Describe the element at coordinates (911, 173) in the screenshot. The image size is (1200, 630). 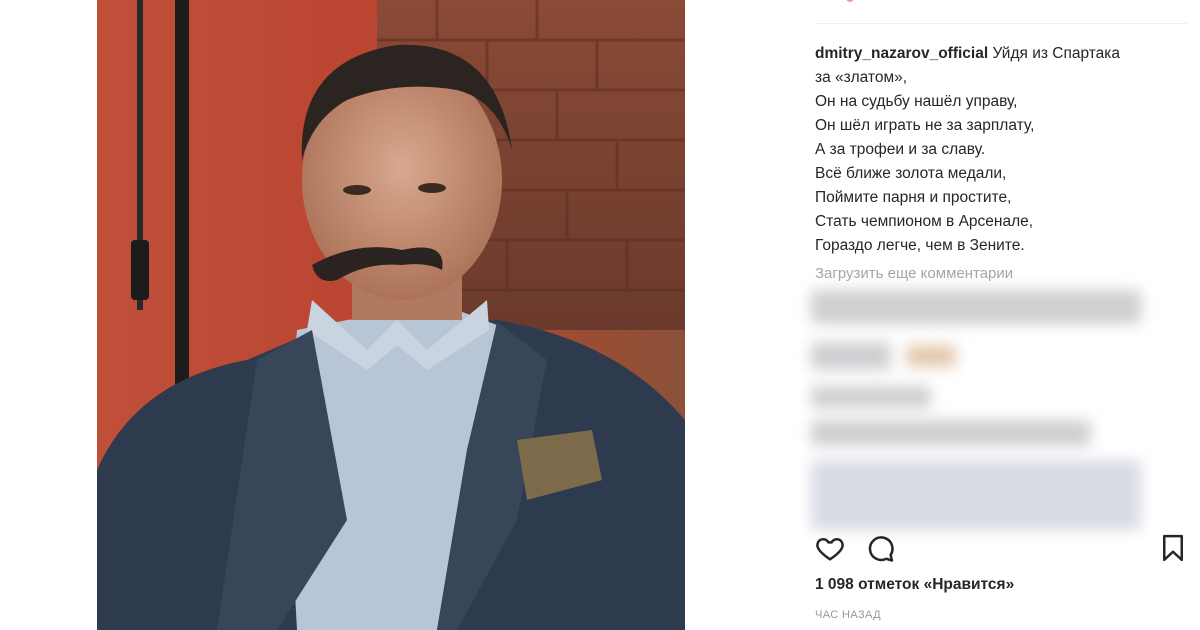
I see `caption-line: Всё ближе золота медали,` at that location.